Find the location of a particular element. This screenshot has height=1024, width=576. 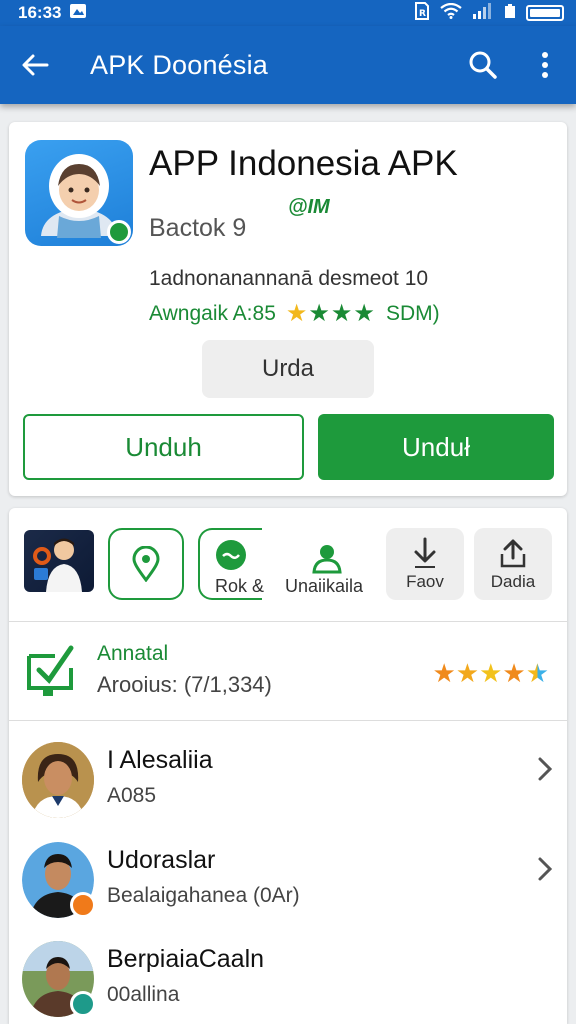

location-button is located at coordinates (146, 564).